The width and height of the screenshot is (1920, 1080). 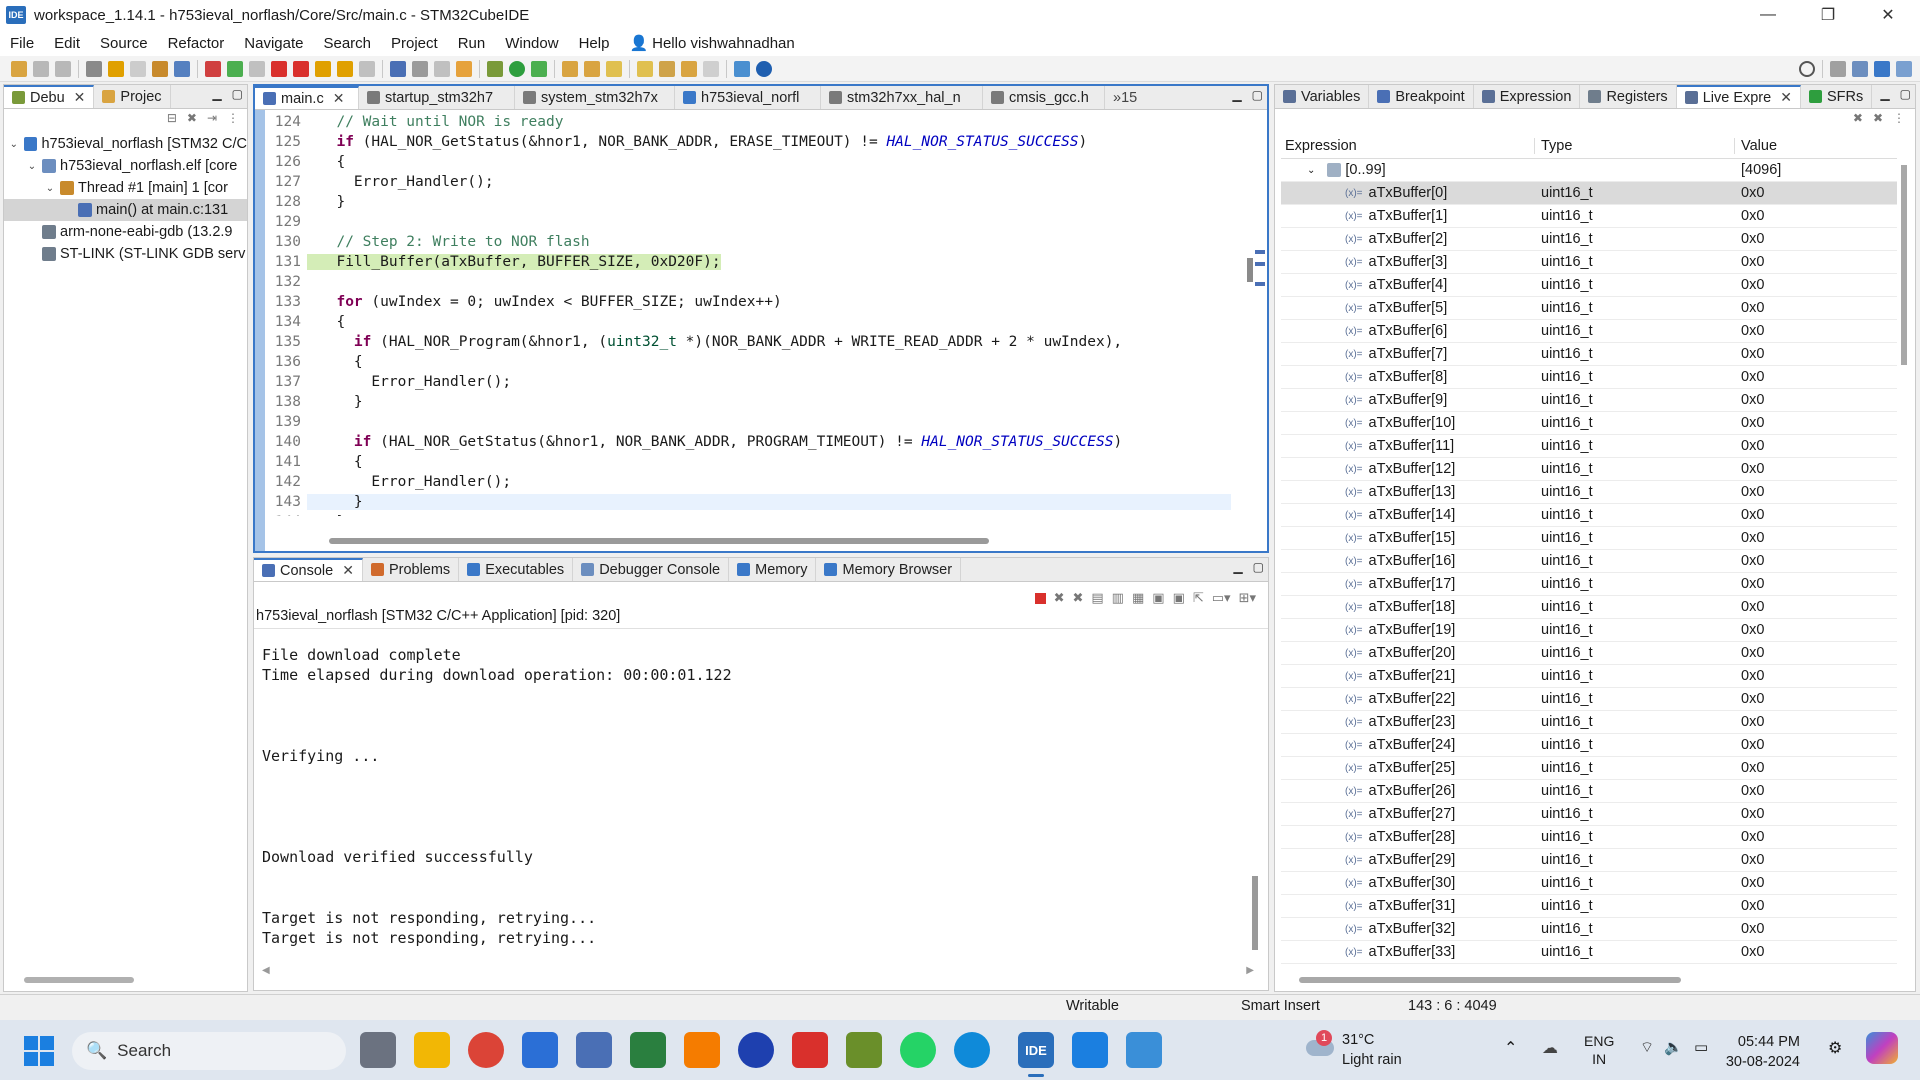 What do you see at coordinates (1090, 1050) in the screenshot?
I see `notes-app-icon` at bounding box center [1090, 1050].